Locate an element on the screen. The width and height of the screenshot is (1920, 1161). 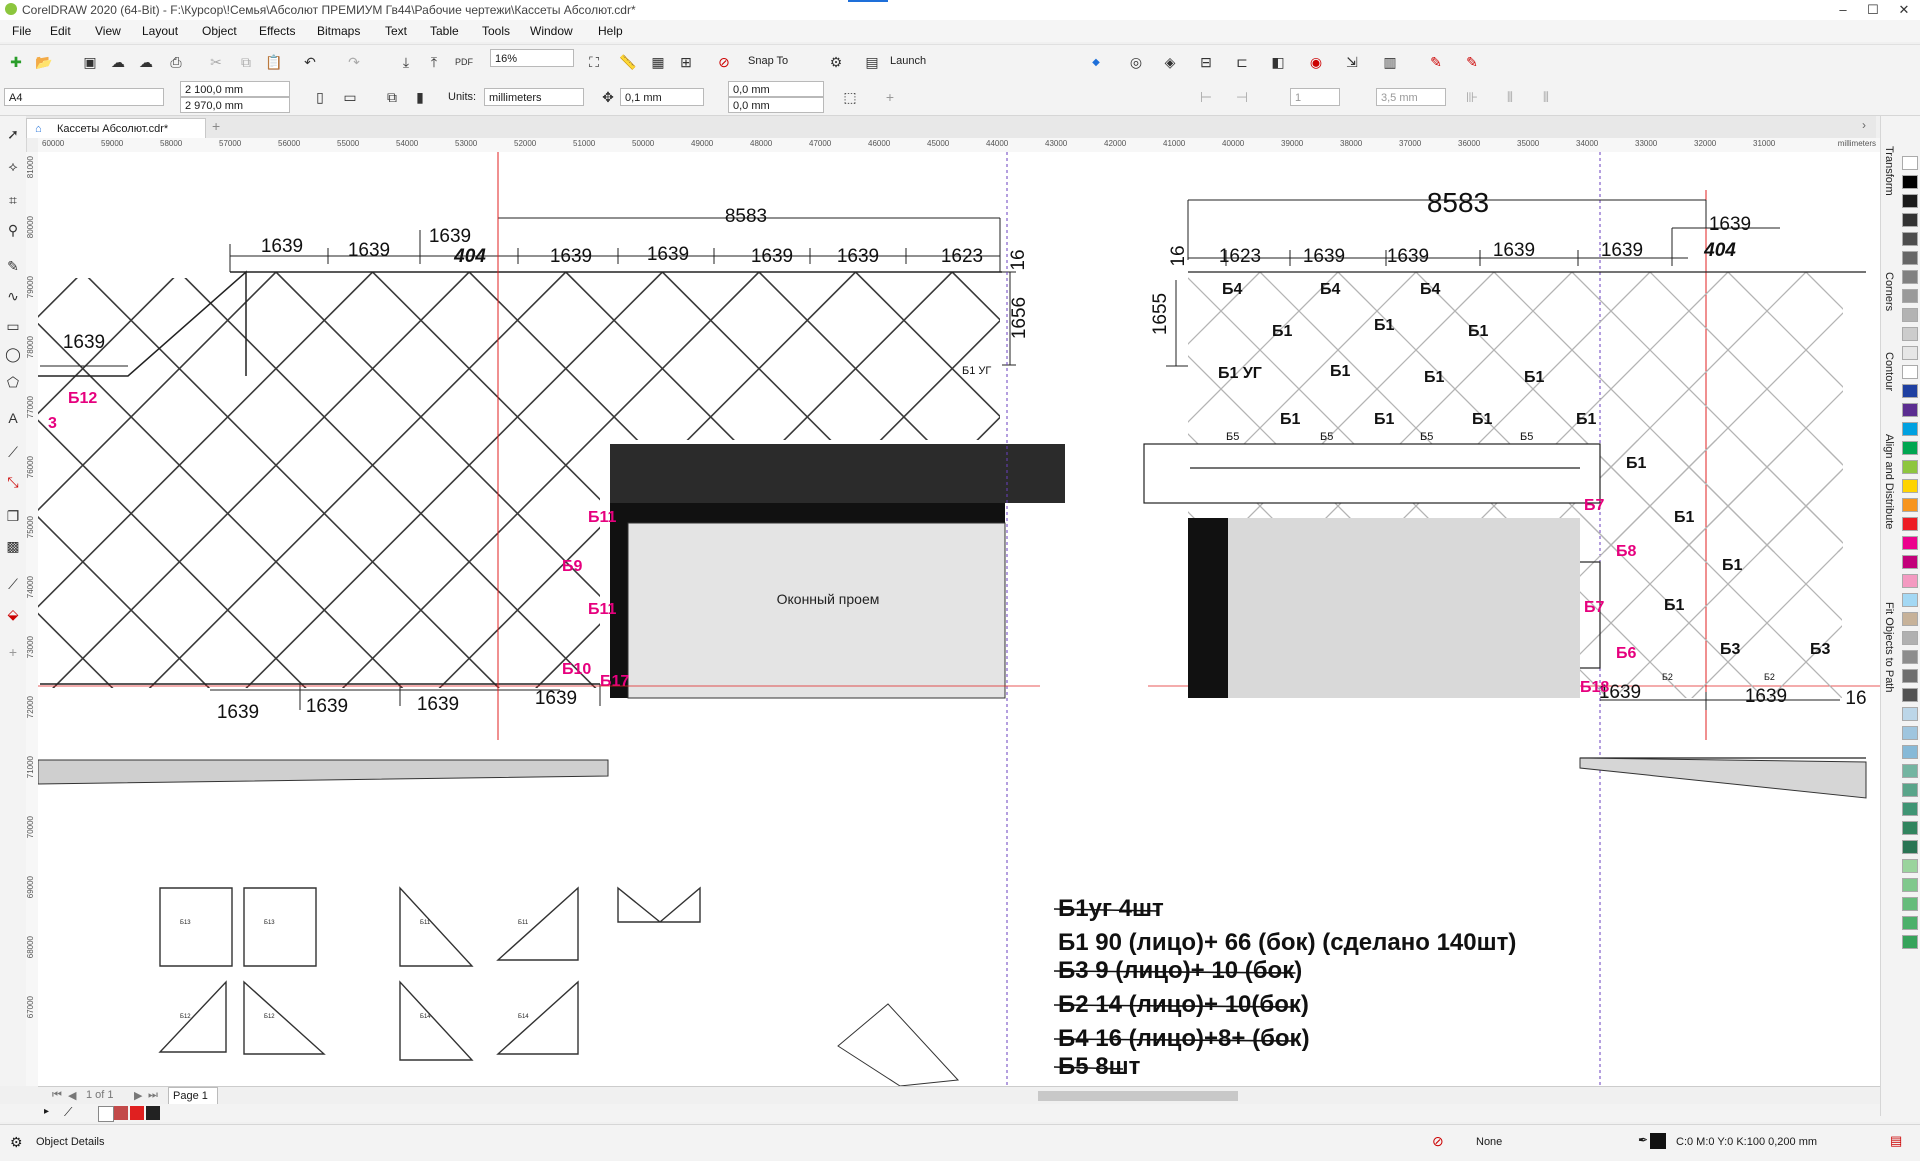
crop-tool-icon: ⌗ is located at coordinates (13, 200).